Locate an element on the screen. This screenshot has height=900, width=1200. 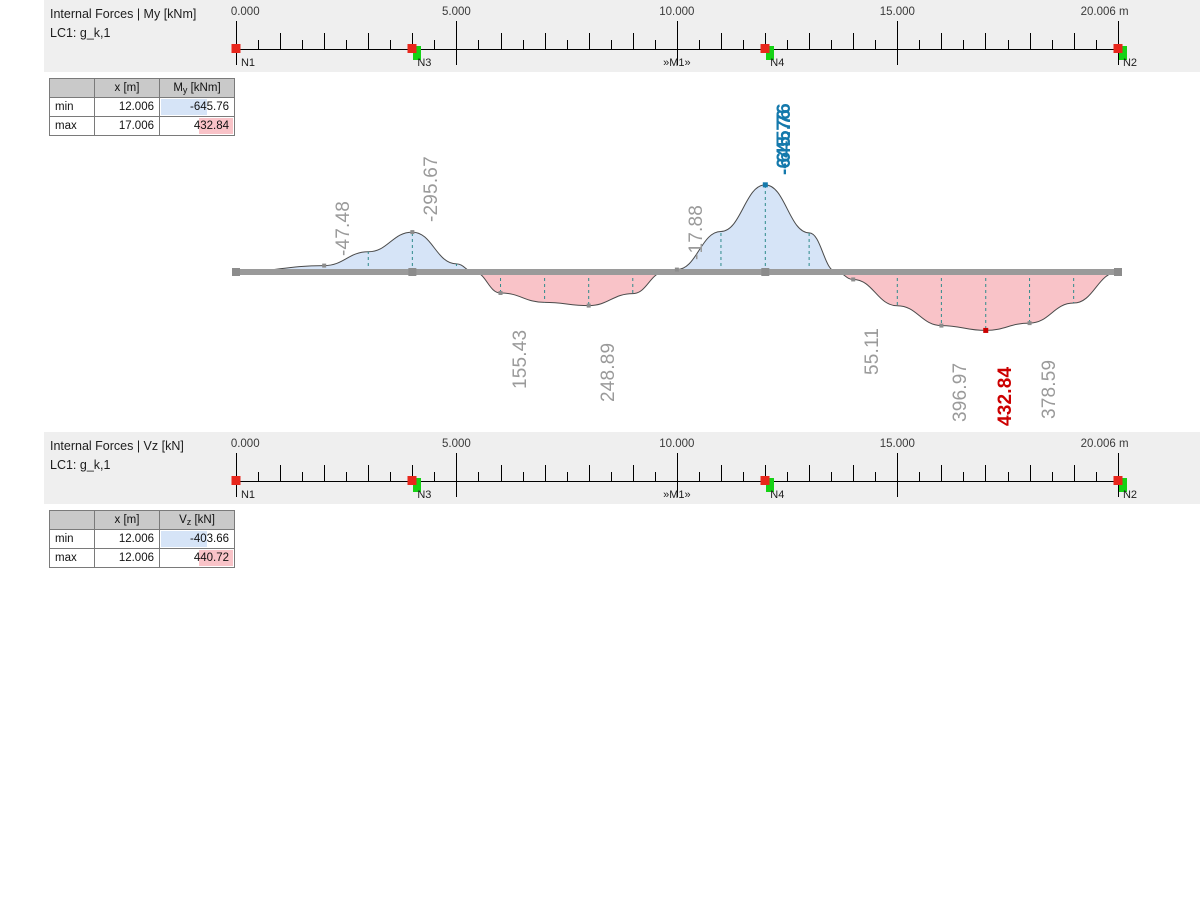
beam-node-n3 is located at coordinates (412, 272).